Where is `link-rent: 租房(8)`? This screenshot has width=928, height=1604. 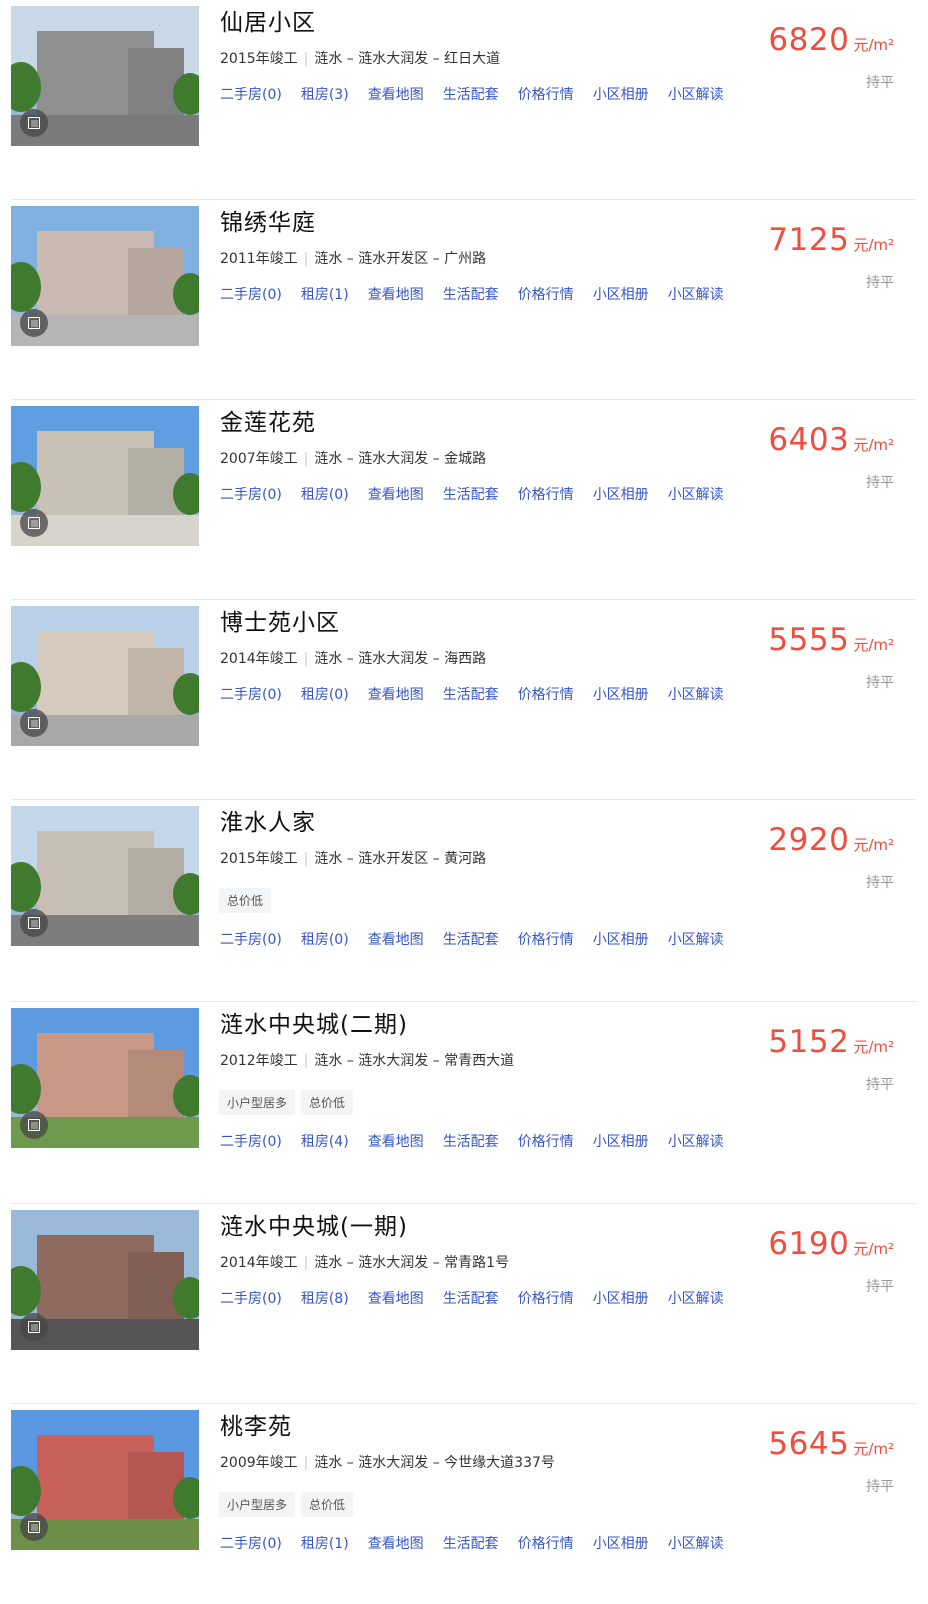 link-rent: 租房(8) is located at coordinates (325, 1298).